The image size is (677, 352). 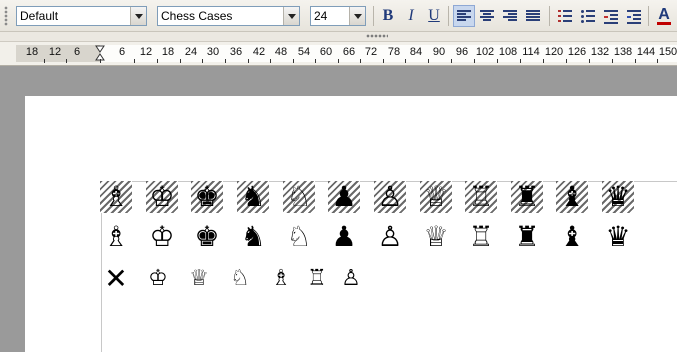 What do you see at coordinates (377, 36) in the screenshot?
I see `splitter-grip-icon` at bounding box center [377, 36].